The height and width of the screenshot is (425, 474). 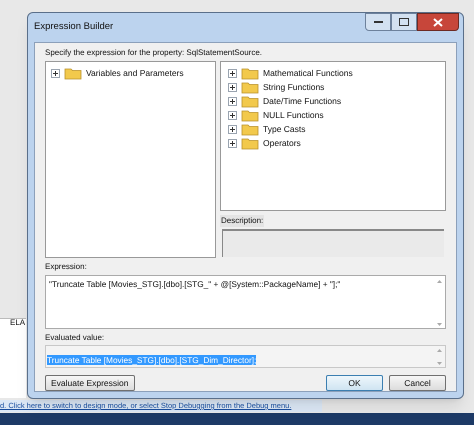 What do you see at coordinates (308, 73) in the screenshot?
I see `tree-item: Mathematical Functions` at bounding box center [308, 73].